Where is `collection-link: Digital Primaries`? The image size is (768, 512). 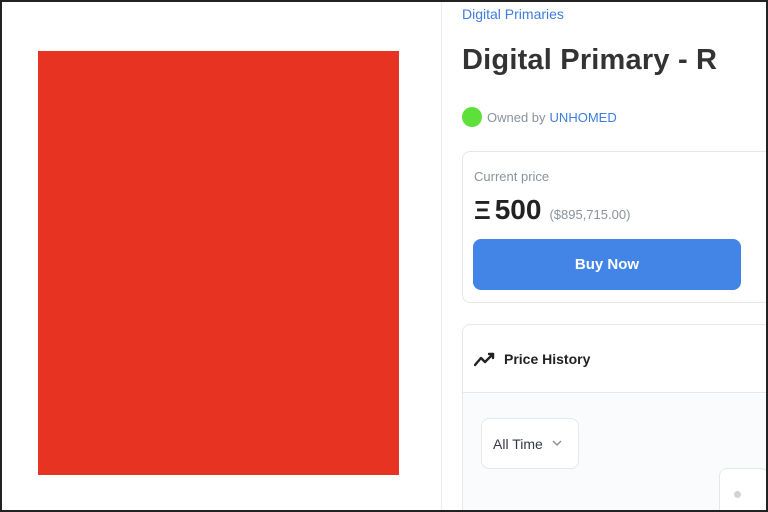
collection-link: Digital Primaries is located at coordinates (513, 14).